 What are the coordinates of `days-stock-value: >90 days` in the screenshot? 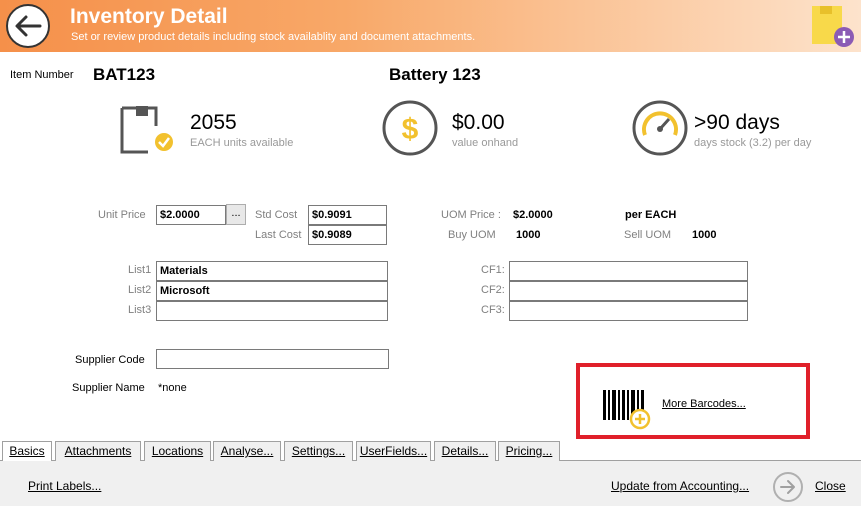 It's located at (737, 122).